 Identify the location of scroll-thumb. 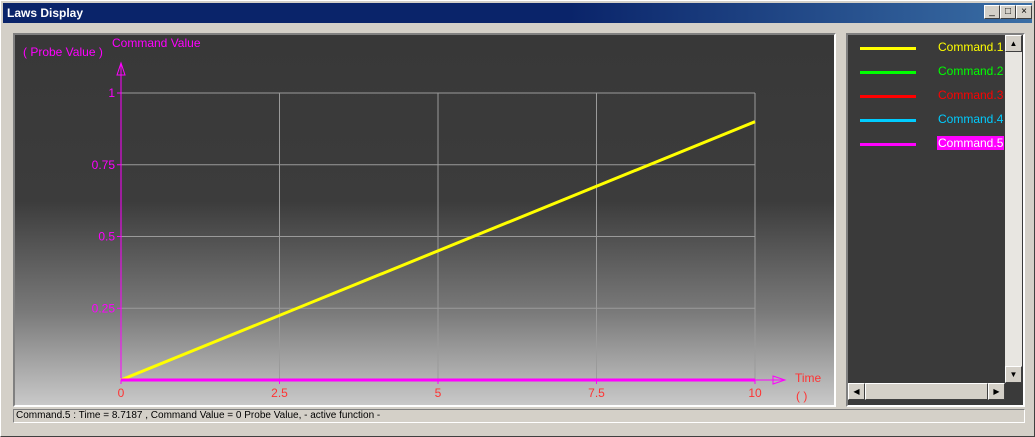
(926, 391).